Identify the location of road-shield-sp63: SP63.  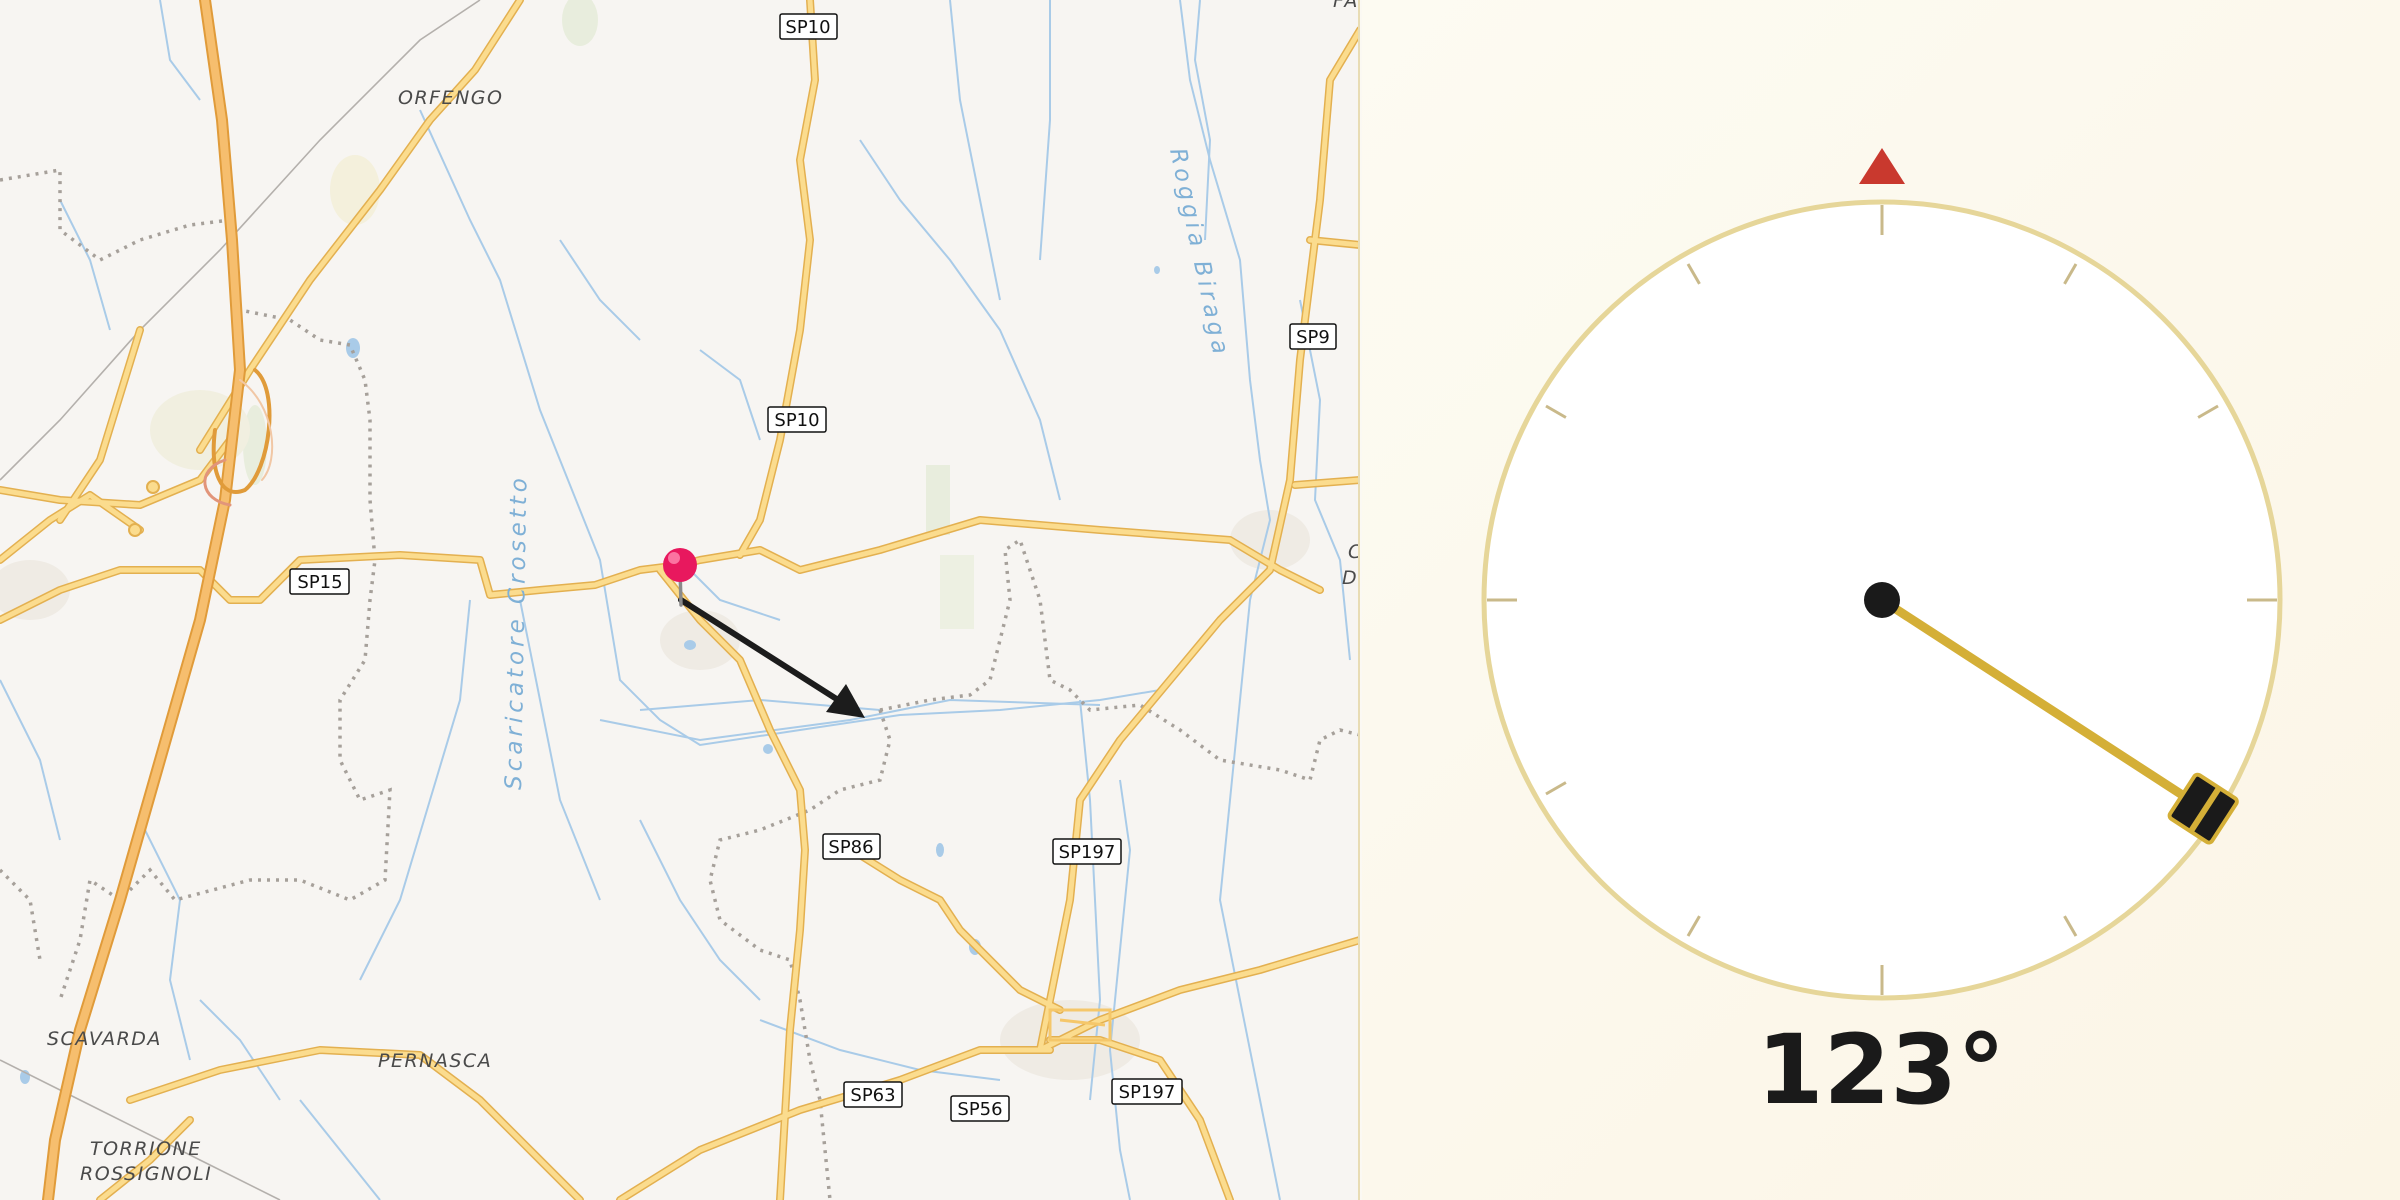
(873, 1094).